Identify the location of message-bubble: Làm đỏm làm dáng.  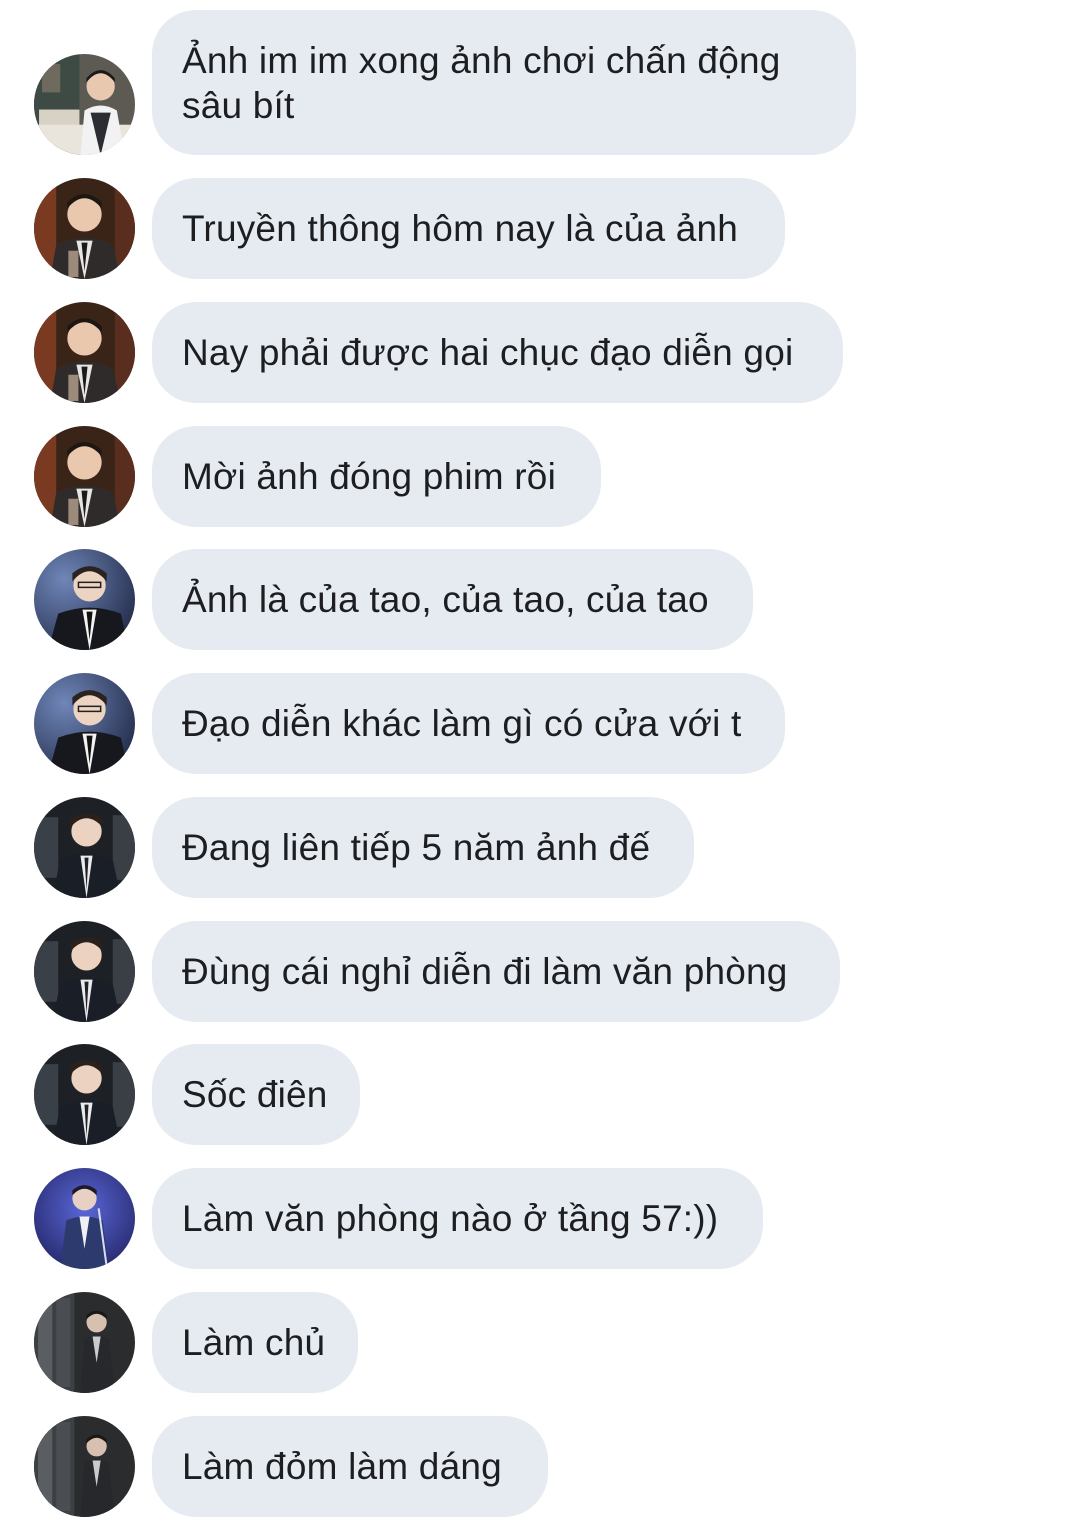
(350, 1466).